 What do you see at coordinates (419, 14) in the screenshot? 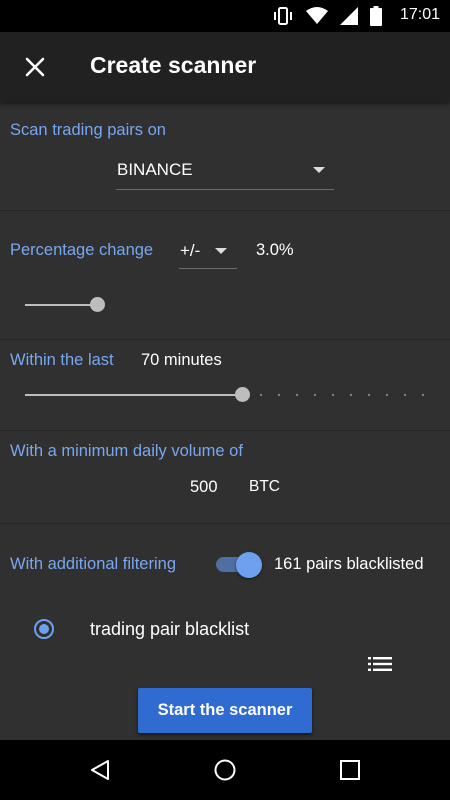
I see `status-time: 17:01` at bounding box center [419, 14].